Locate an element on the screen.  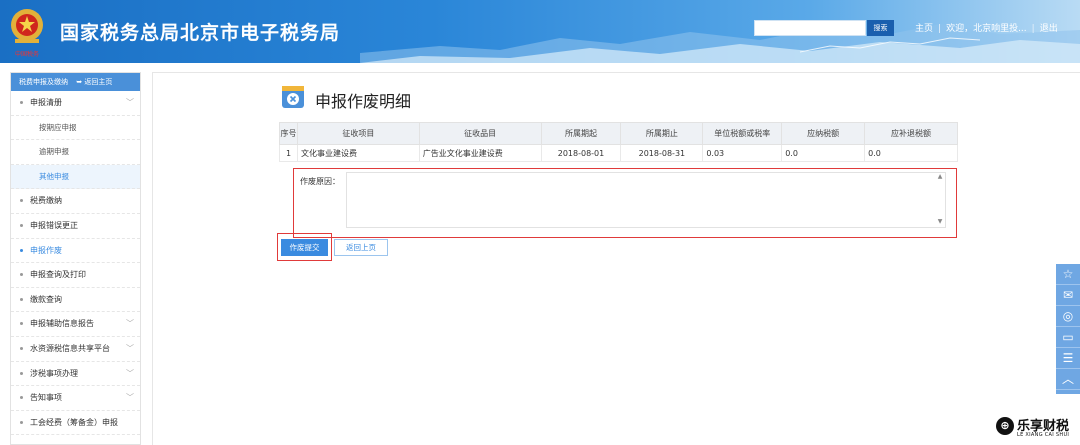
sidebar-item-label: 申报作废 is located at coordinates (46, 250).